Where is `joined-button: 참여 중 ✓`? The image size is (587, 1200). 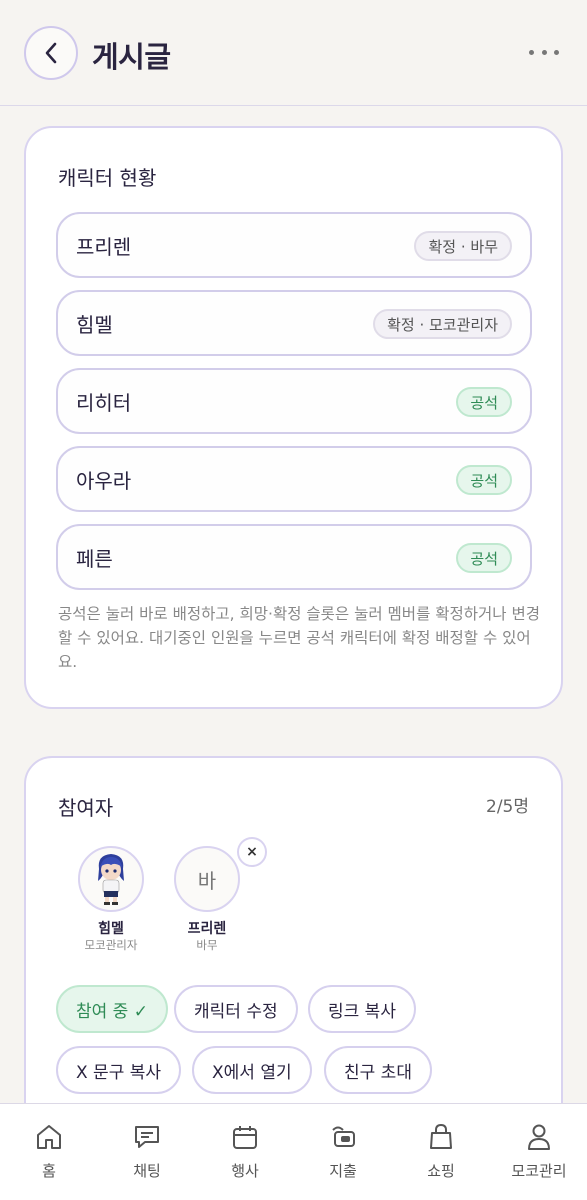 joined-button: 참여 중 ✓ is located at coordinates (112, 1009).